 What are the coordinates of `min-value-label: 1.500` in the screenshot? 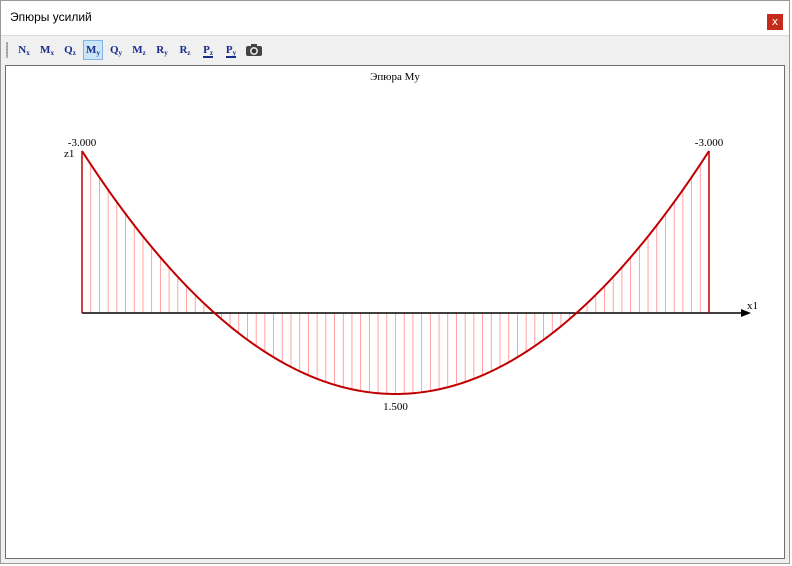 It's located at (395, 407).